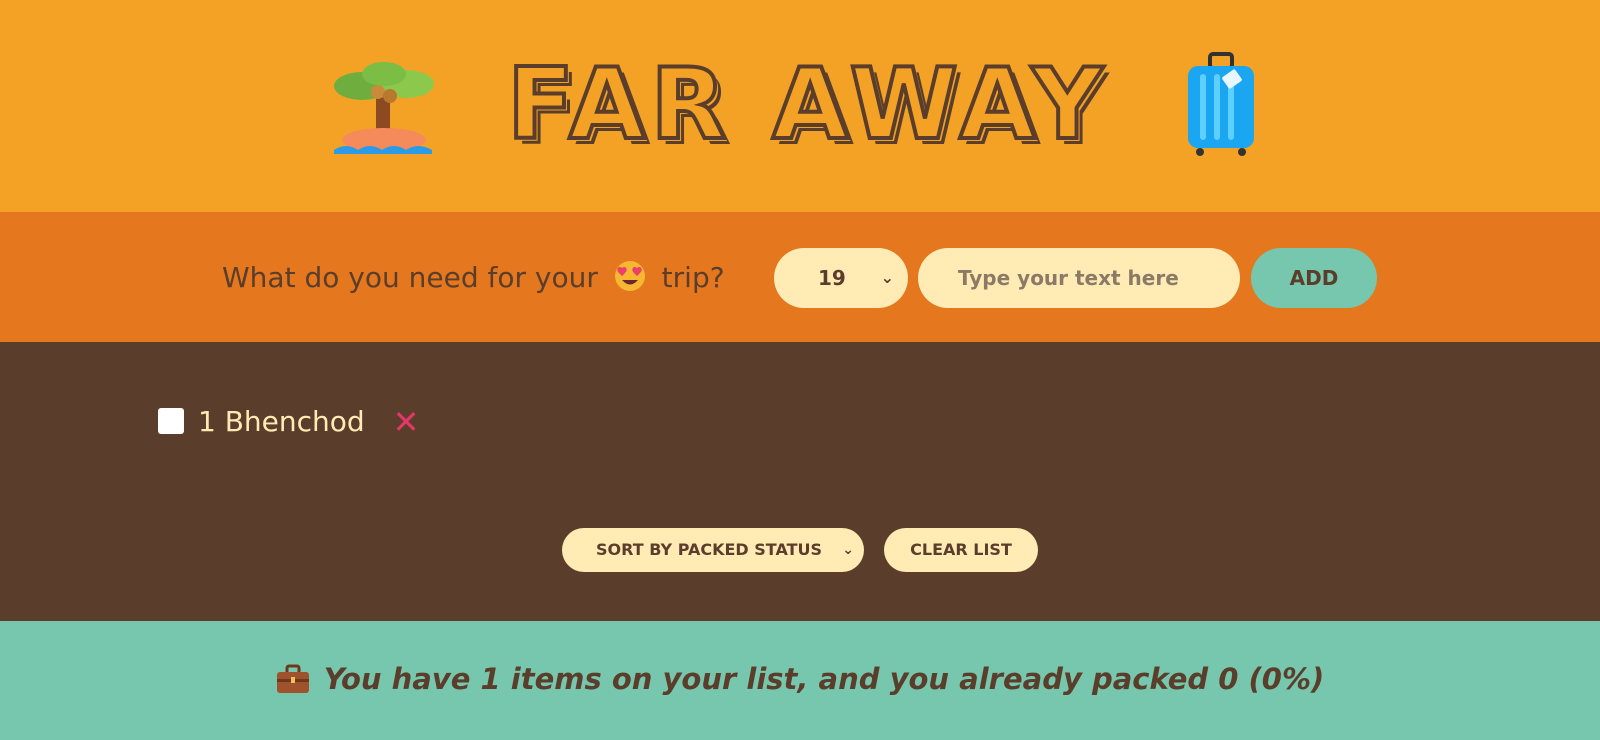  What do you see at coordinates (406, 422) in the screenshot?
I see `delete-icon: ✕` at bounding box center [406, 422].